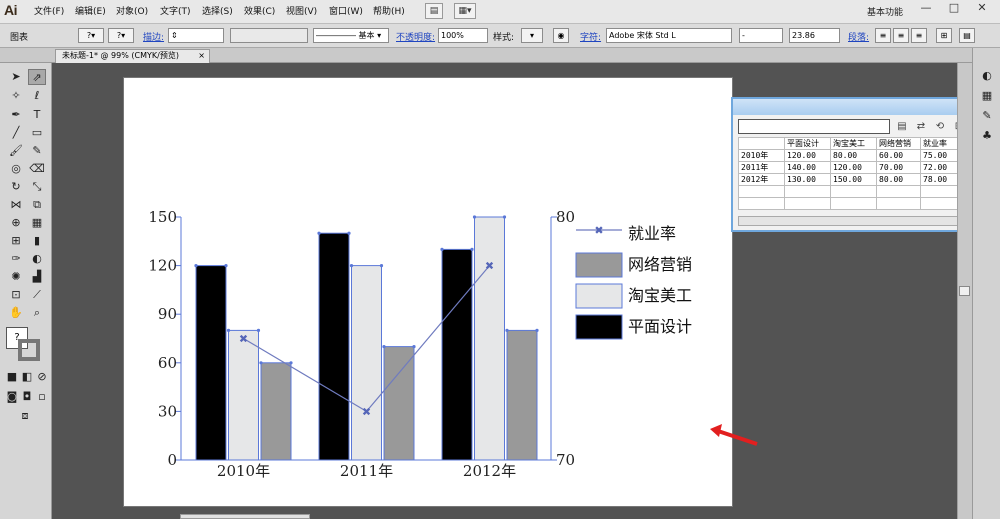  Describe the element at coordinates (37, 313) in the screenshot. I see `zoom-tool-icon: ⌕` at that location.